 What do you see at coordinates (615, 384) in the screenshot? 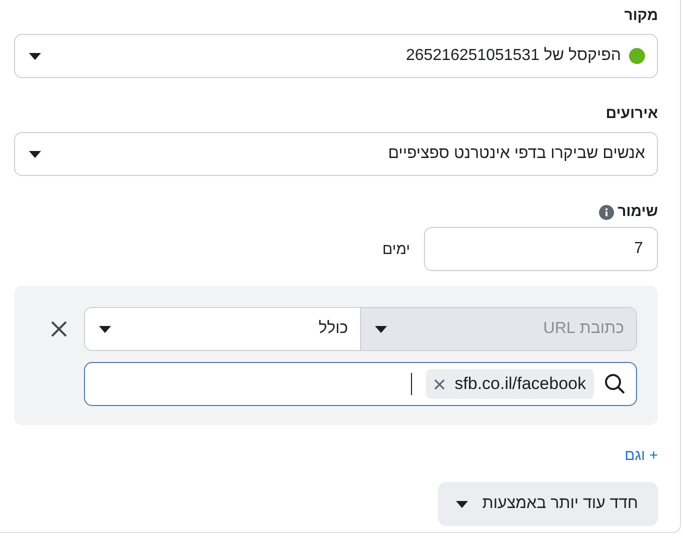
I see `search-icon` at bounding box center [615, 384].